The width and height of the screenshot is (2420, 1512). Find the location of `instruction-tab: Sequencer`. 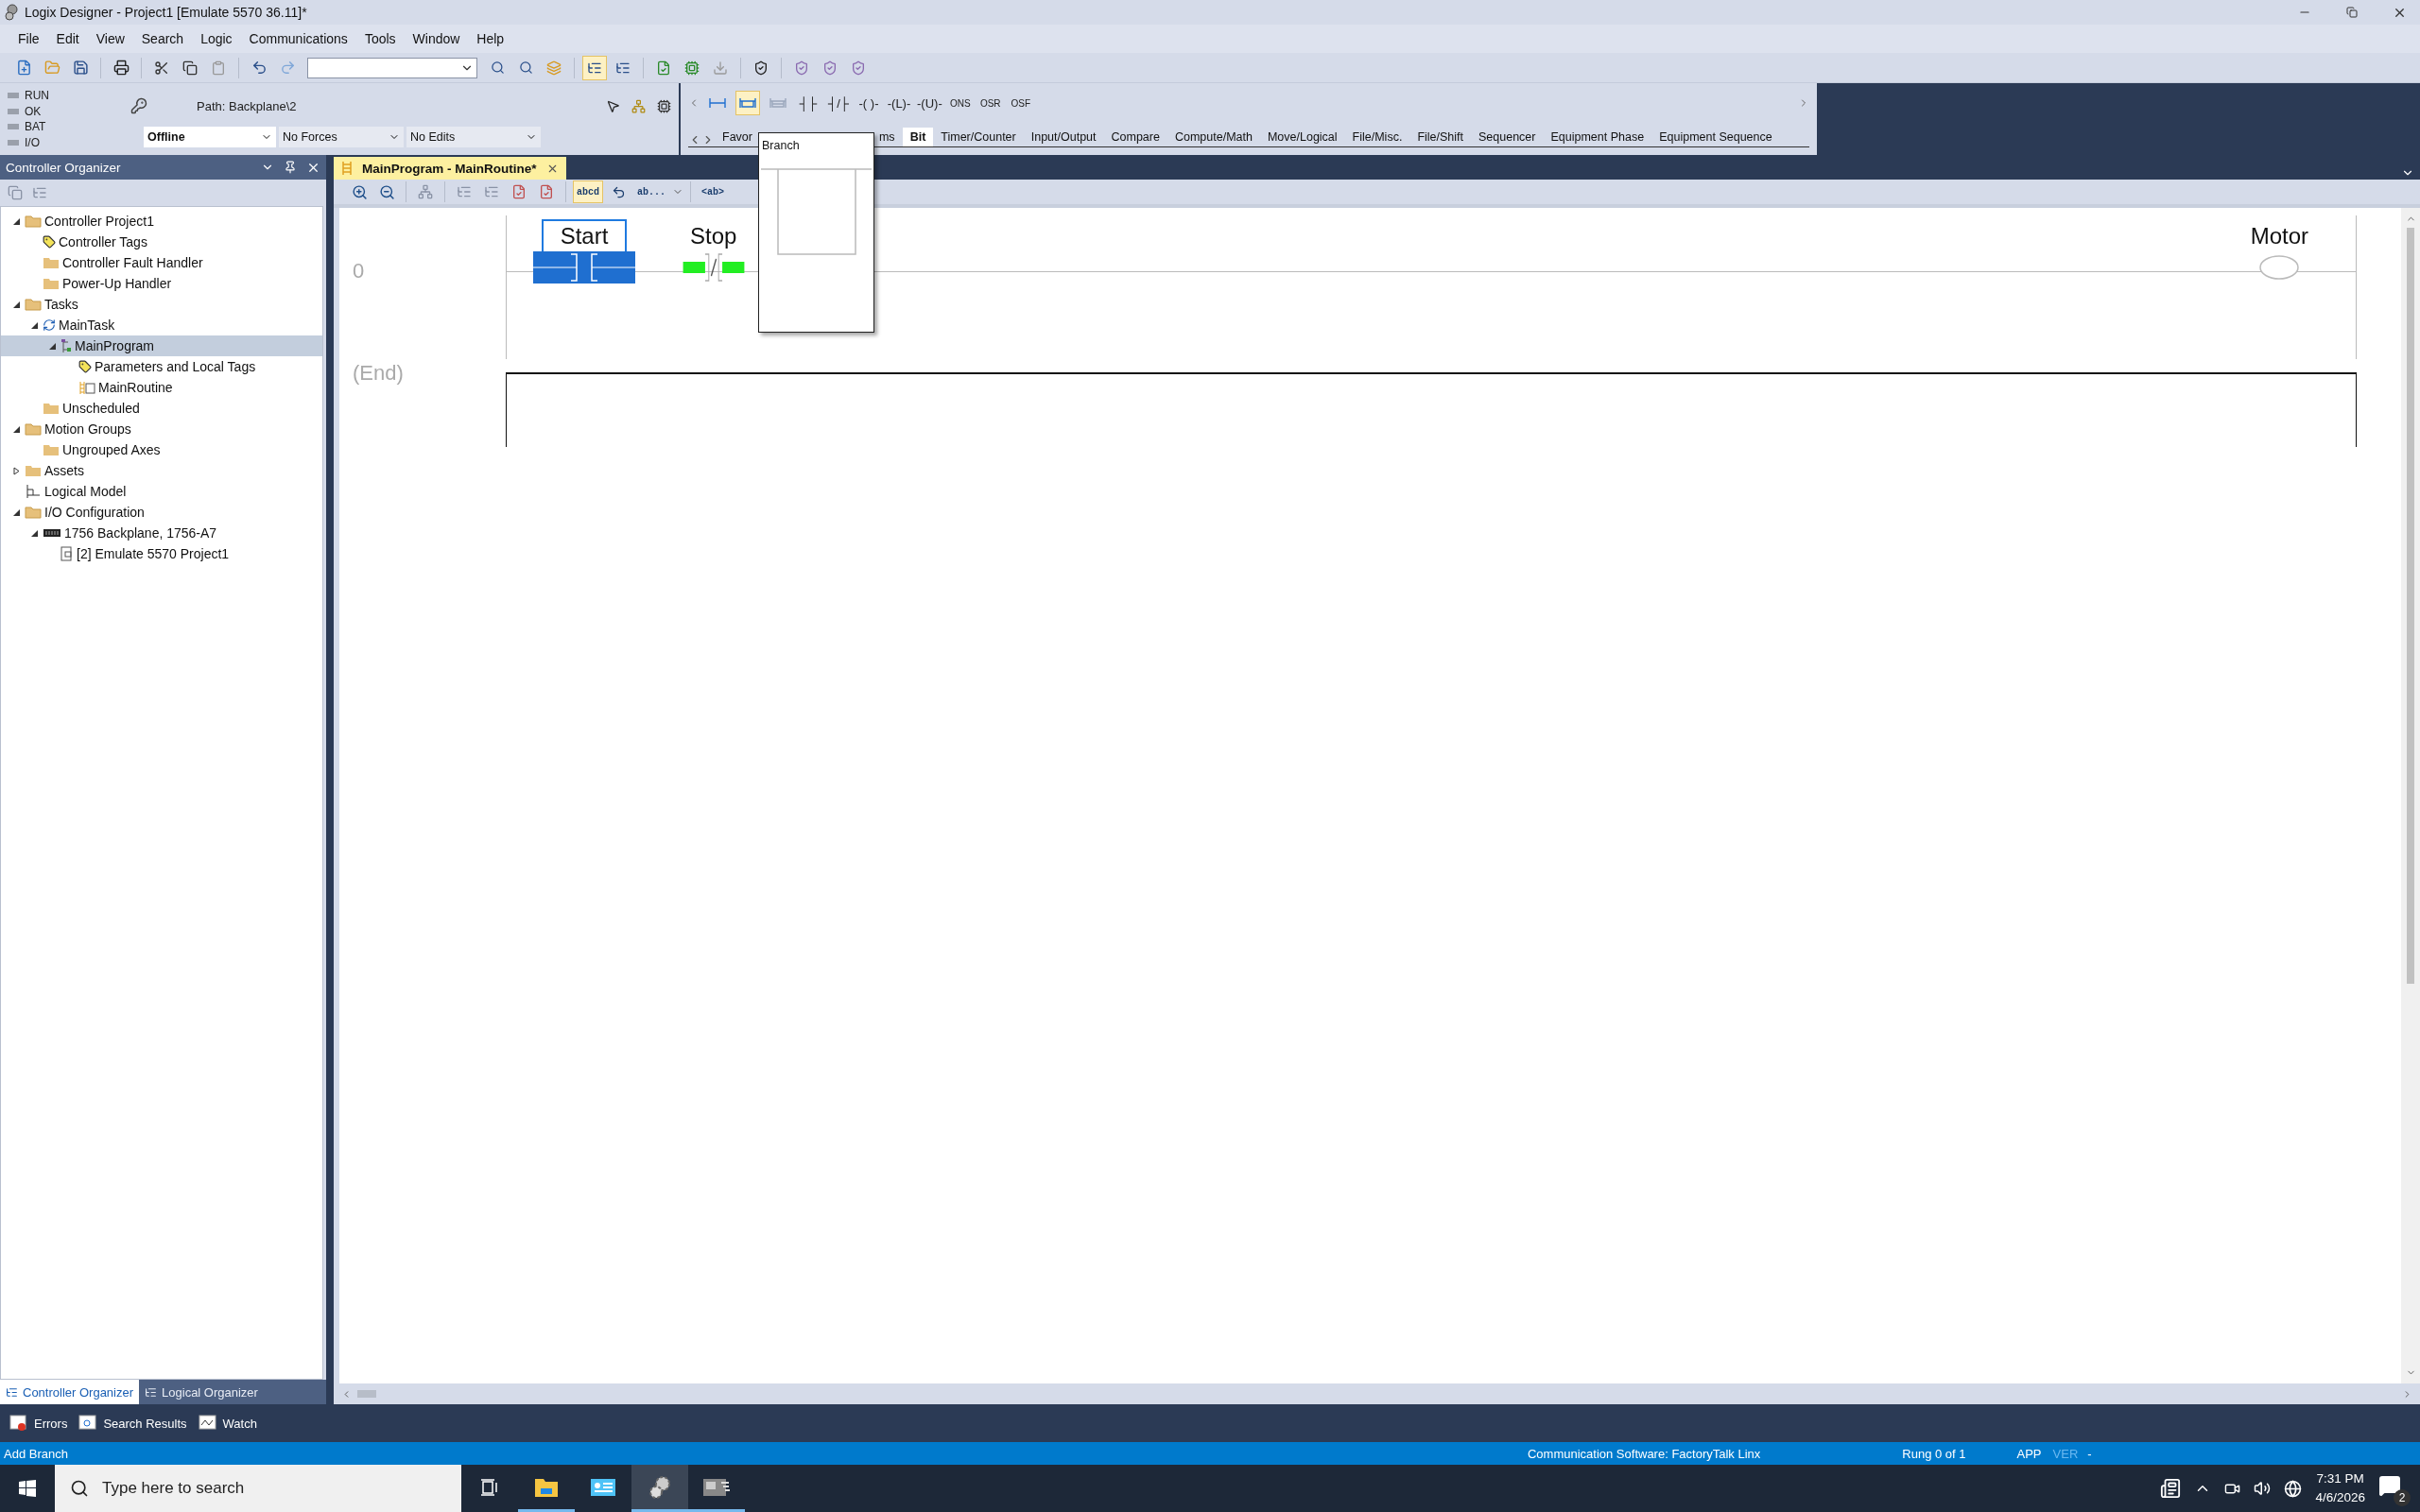

instruction-tab: Sequencer is located at coordinates (1507, 137).